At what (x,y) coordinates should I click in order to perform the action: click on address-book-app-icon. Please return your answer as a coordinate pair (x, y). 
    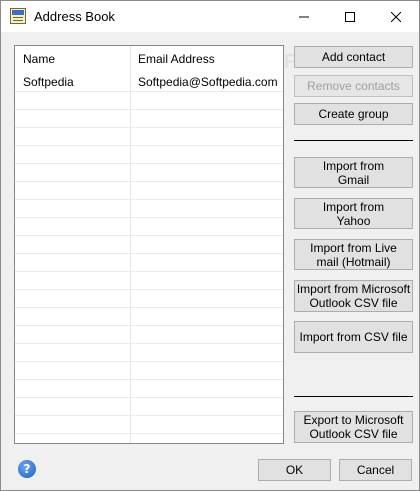
    Looking at the image, I should click on (18, 16).